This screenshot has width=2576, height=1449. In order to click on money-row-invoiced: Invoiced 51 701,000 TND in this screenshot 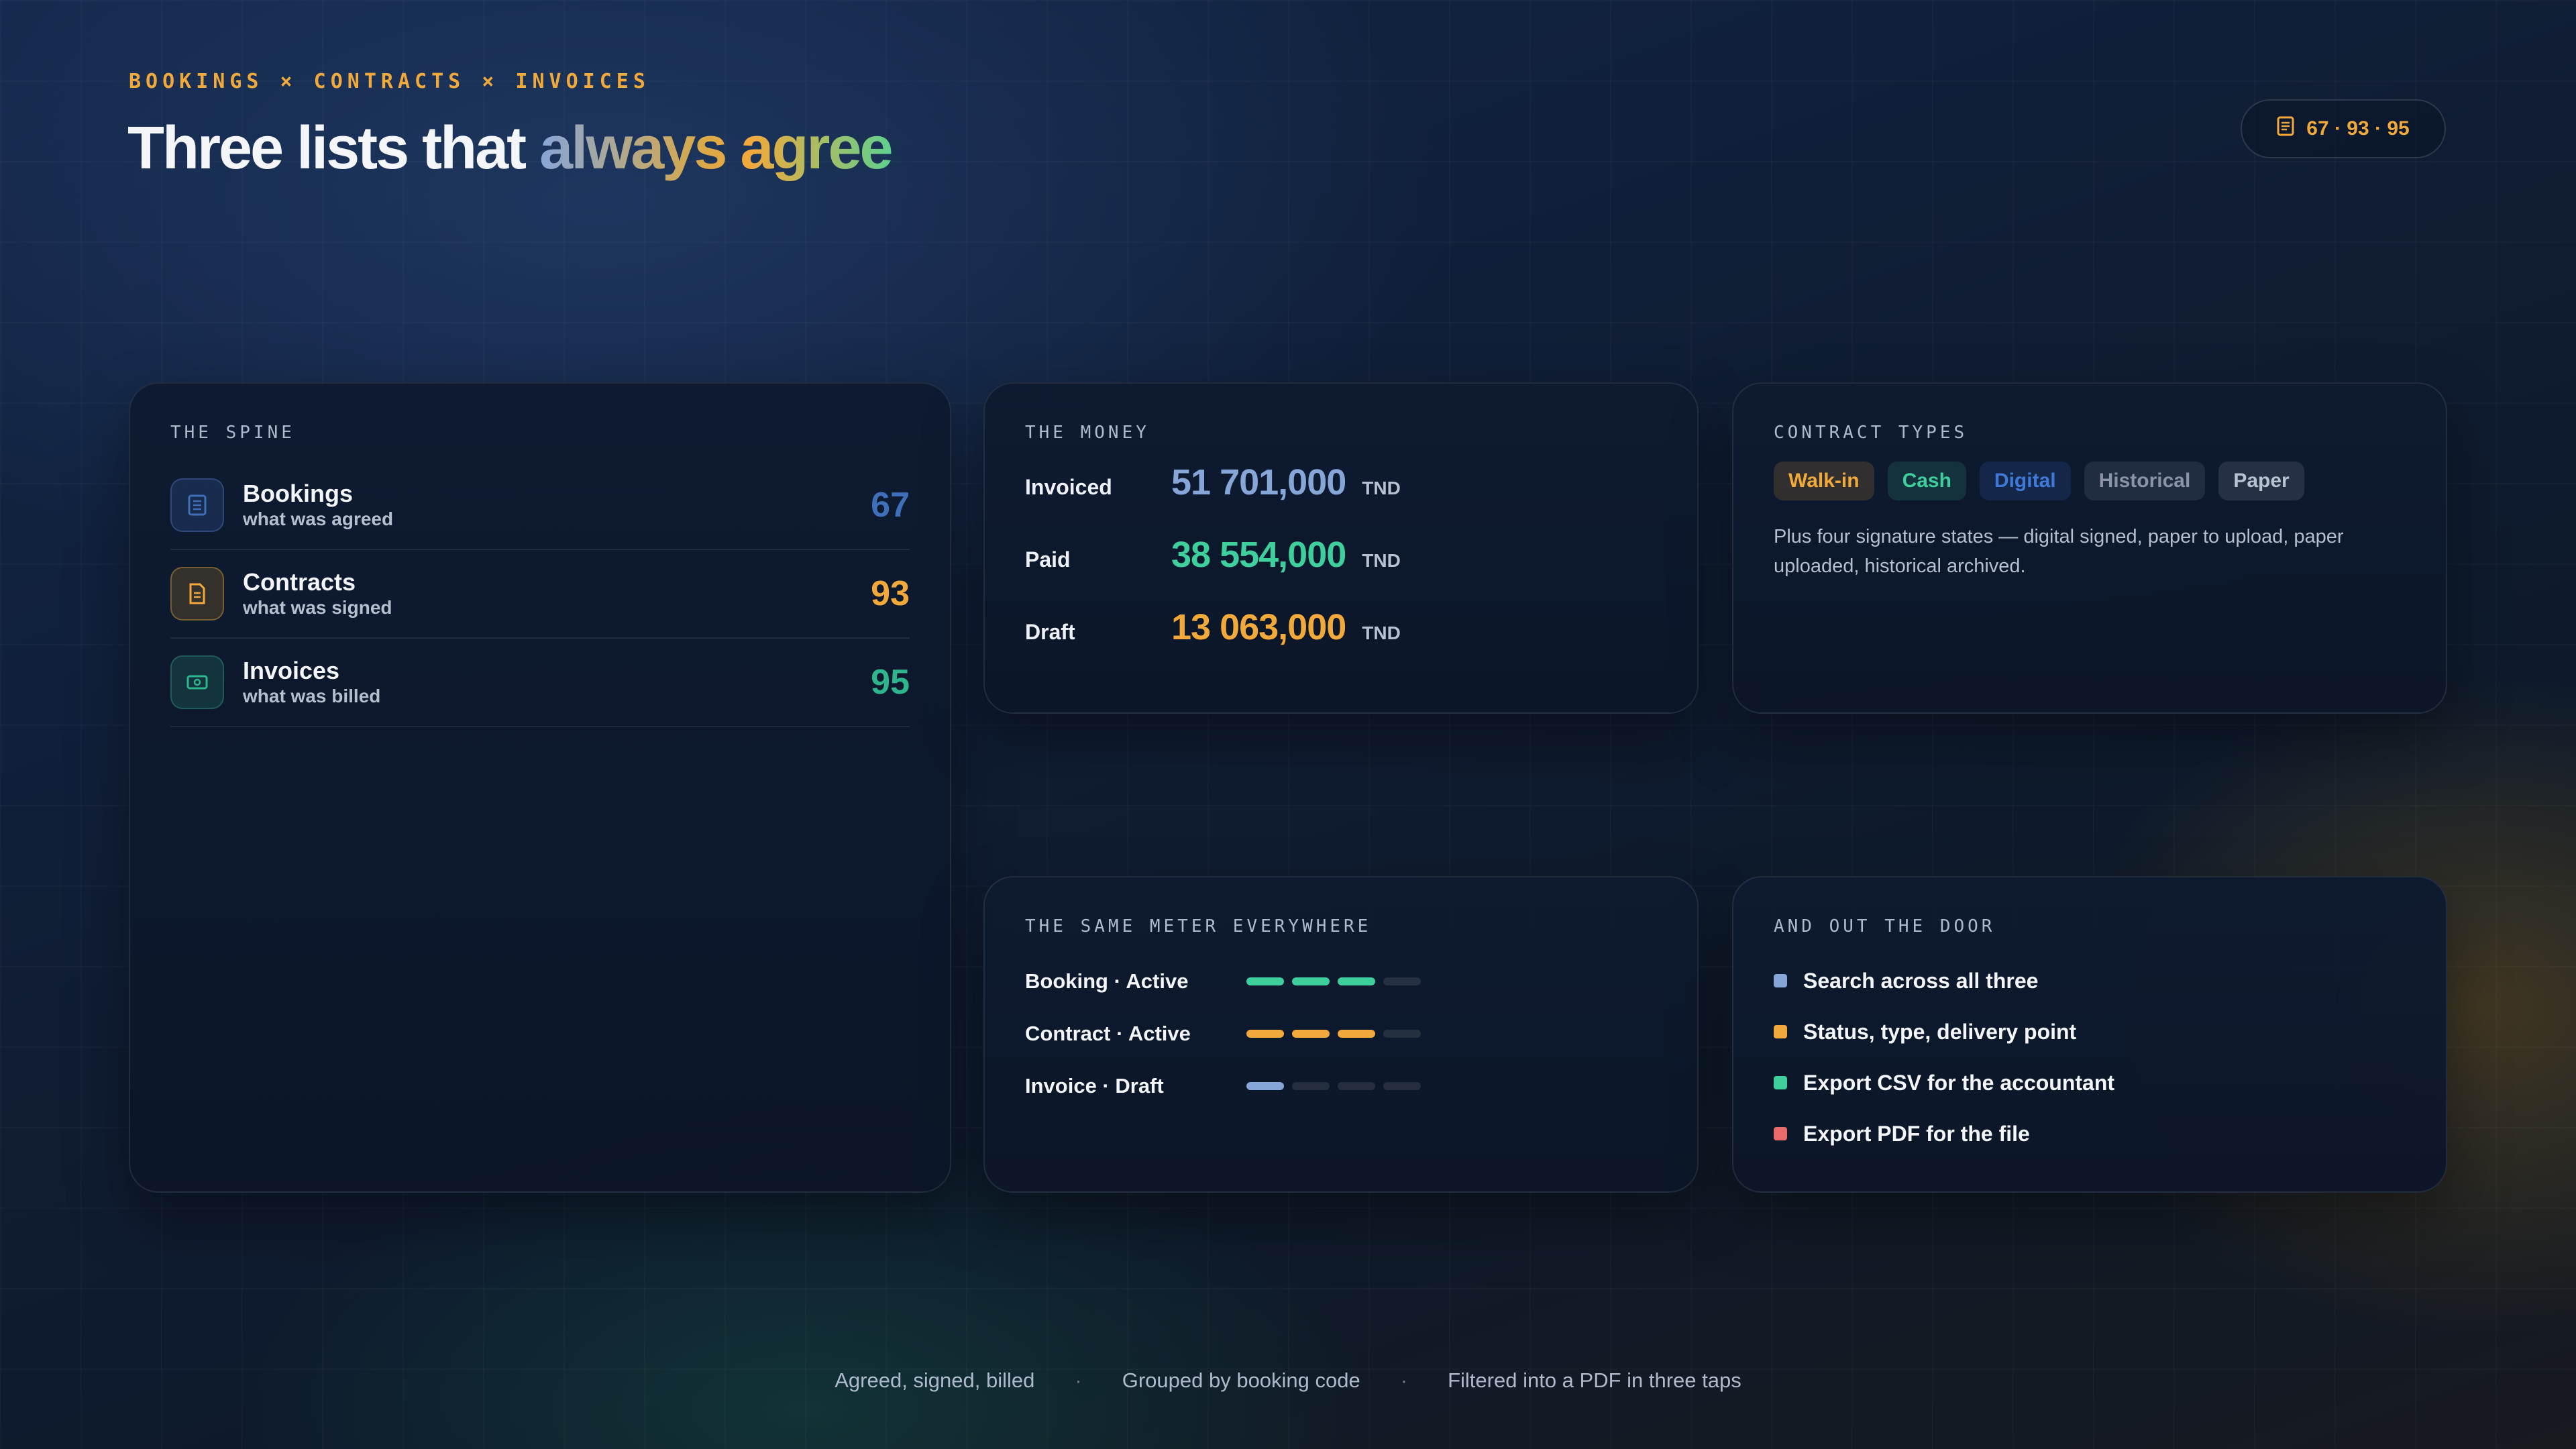, I will do `click(1341, 498)`.